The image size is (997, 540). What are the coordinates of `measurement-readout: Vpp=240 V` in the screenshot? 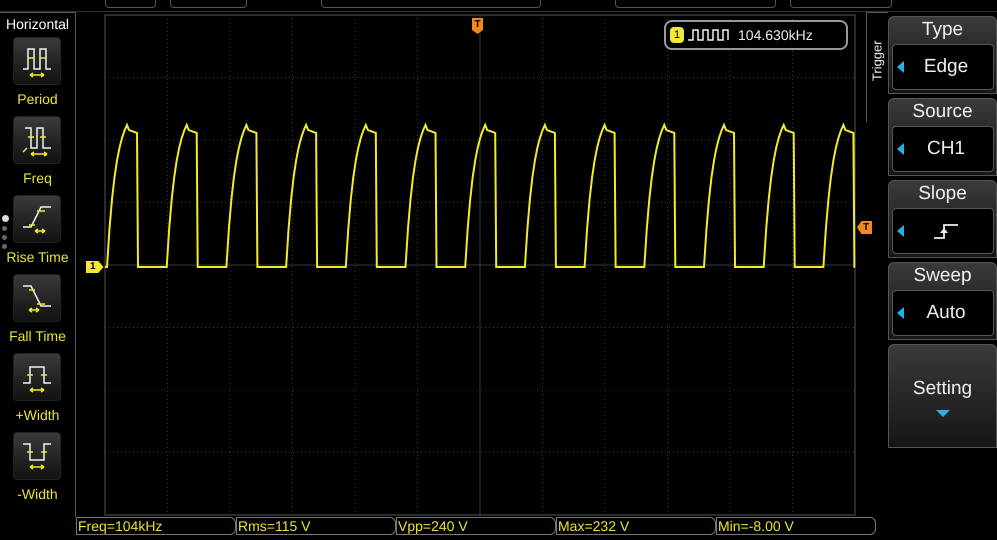 It's located at (476, 526).